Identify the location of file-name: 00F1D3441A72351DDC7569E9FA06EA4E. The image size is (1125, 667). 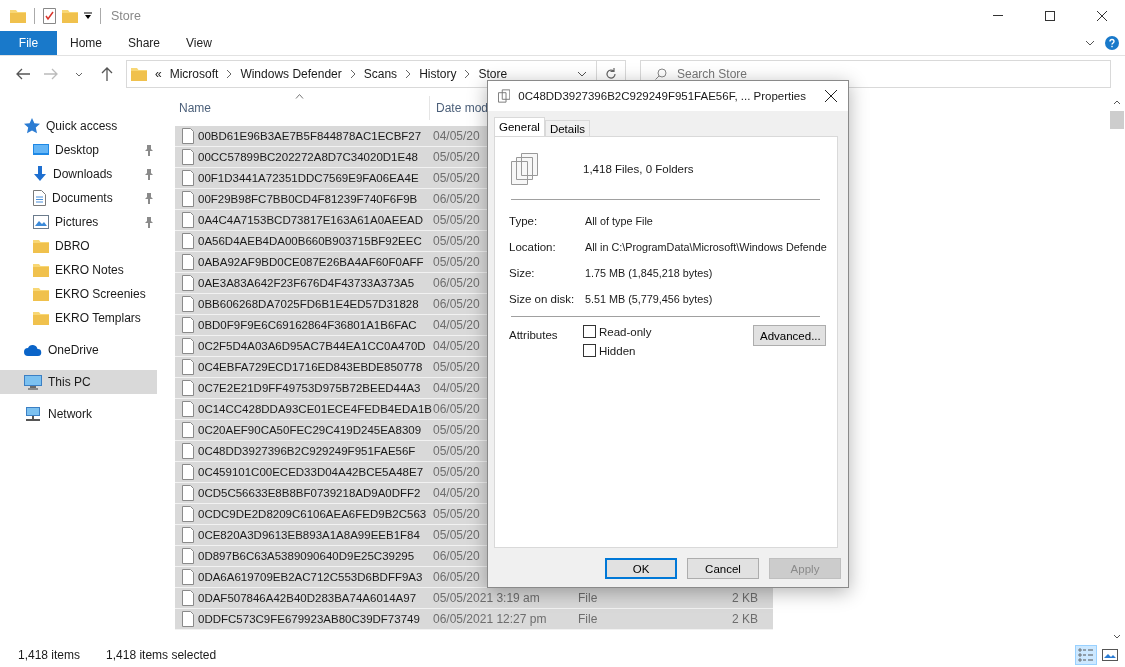
(309, 178).